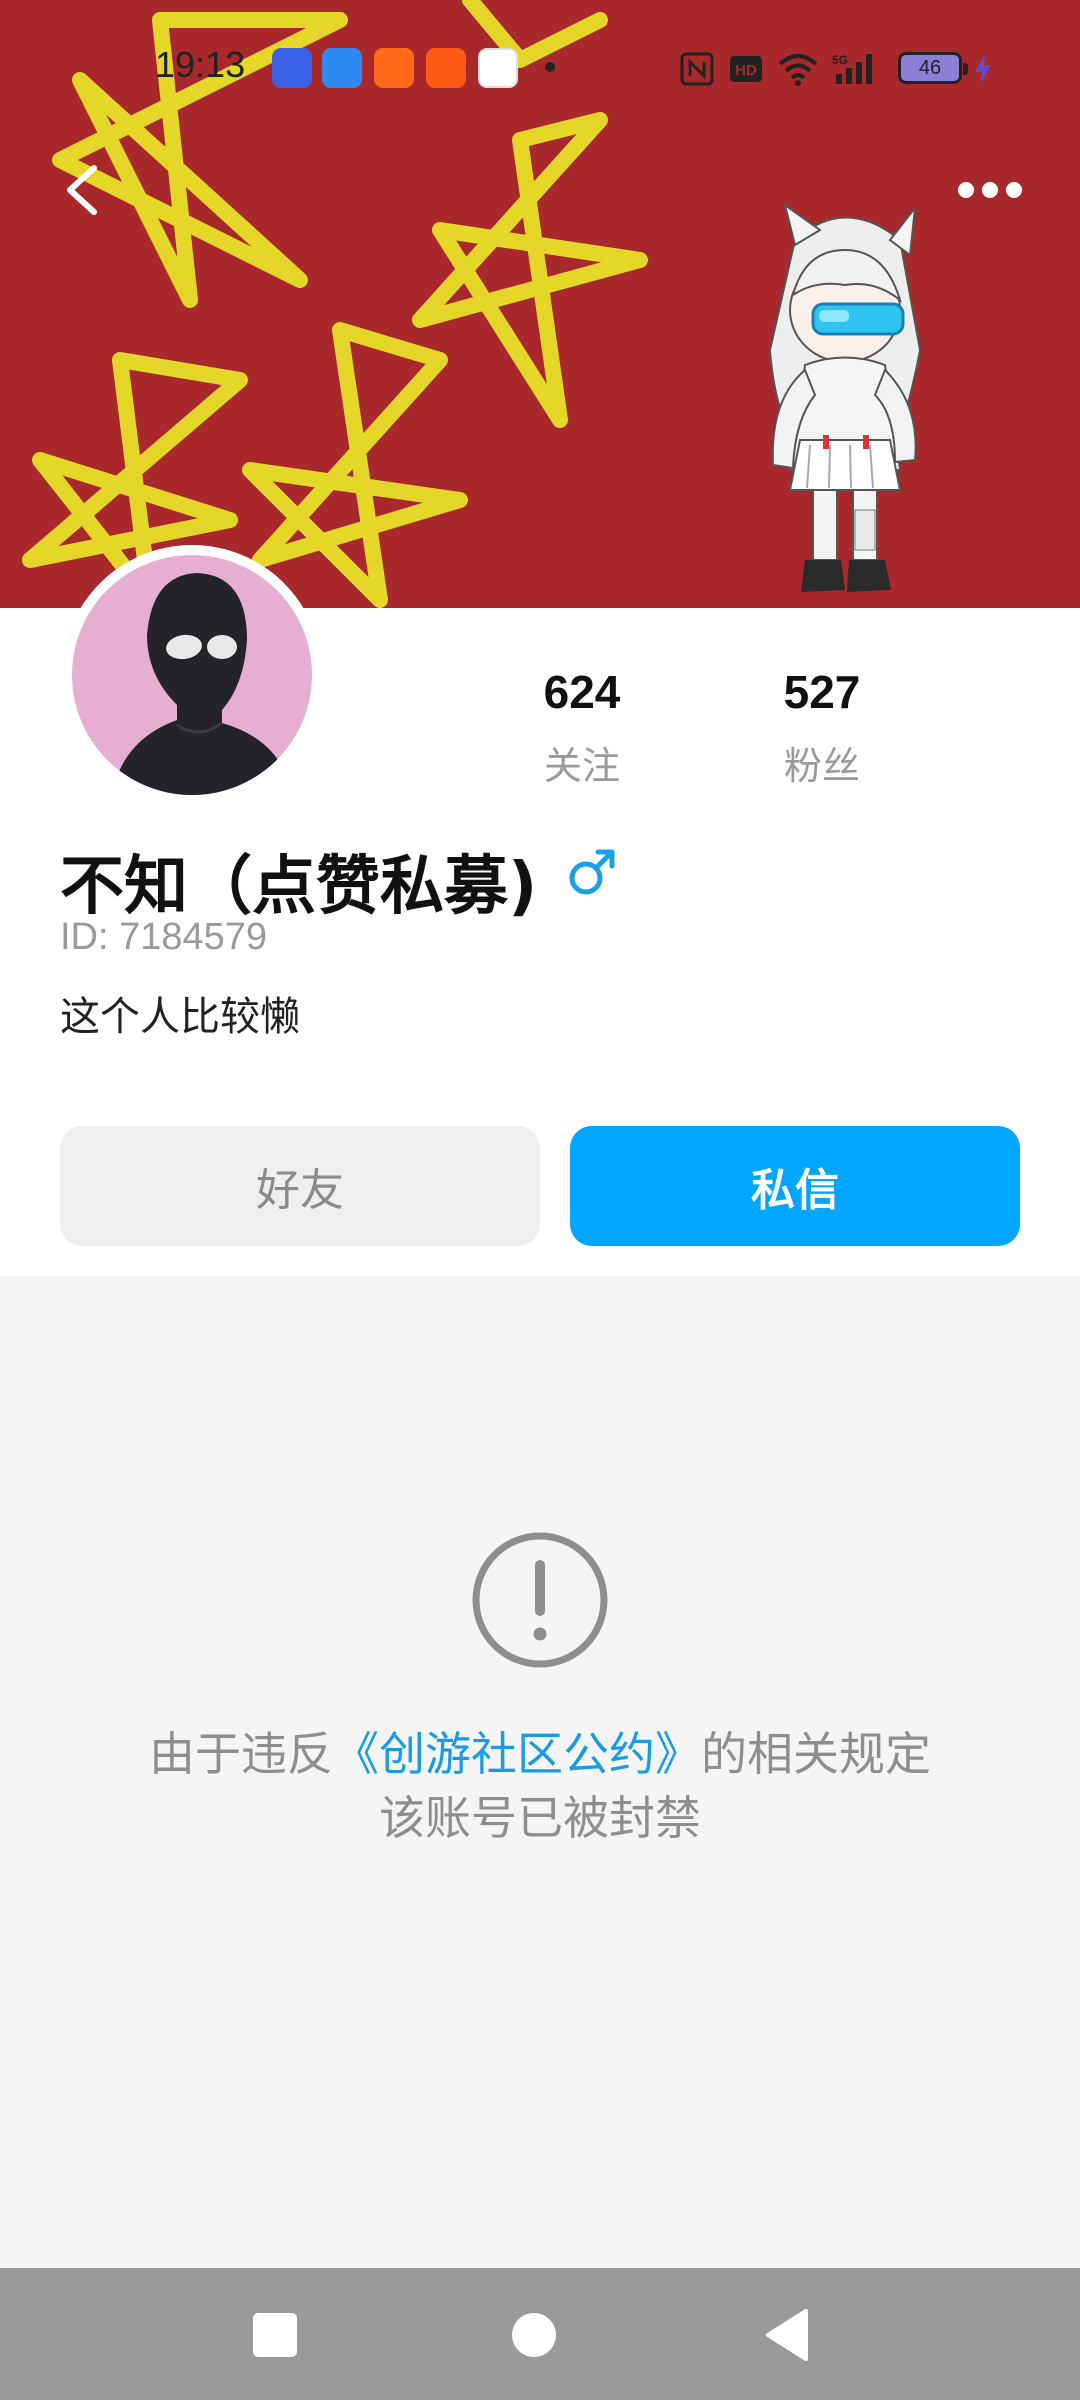 This screenshot has width=1080, height=2400. Describe the element at coordinates (821, 766) in the screenshot. I see `followers-label: 粉丝` at that location.